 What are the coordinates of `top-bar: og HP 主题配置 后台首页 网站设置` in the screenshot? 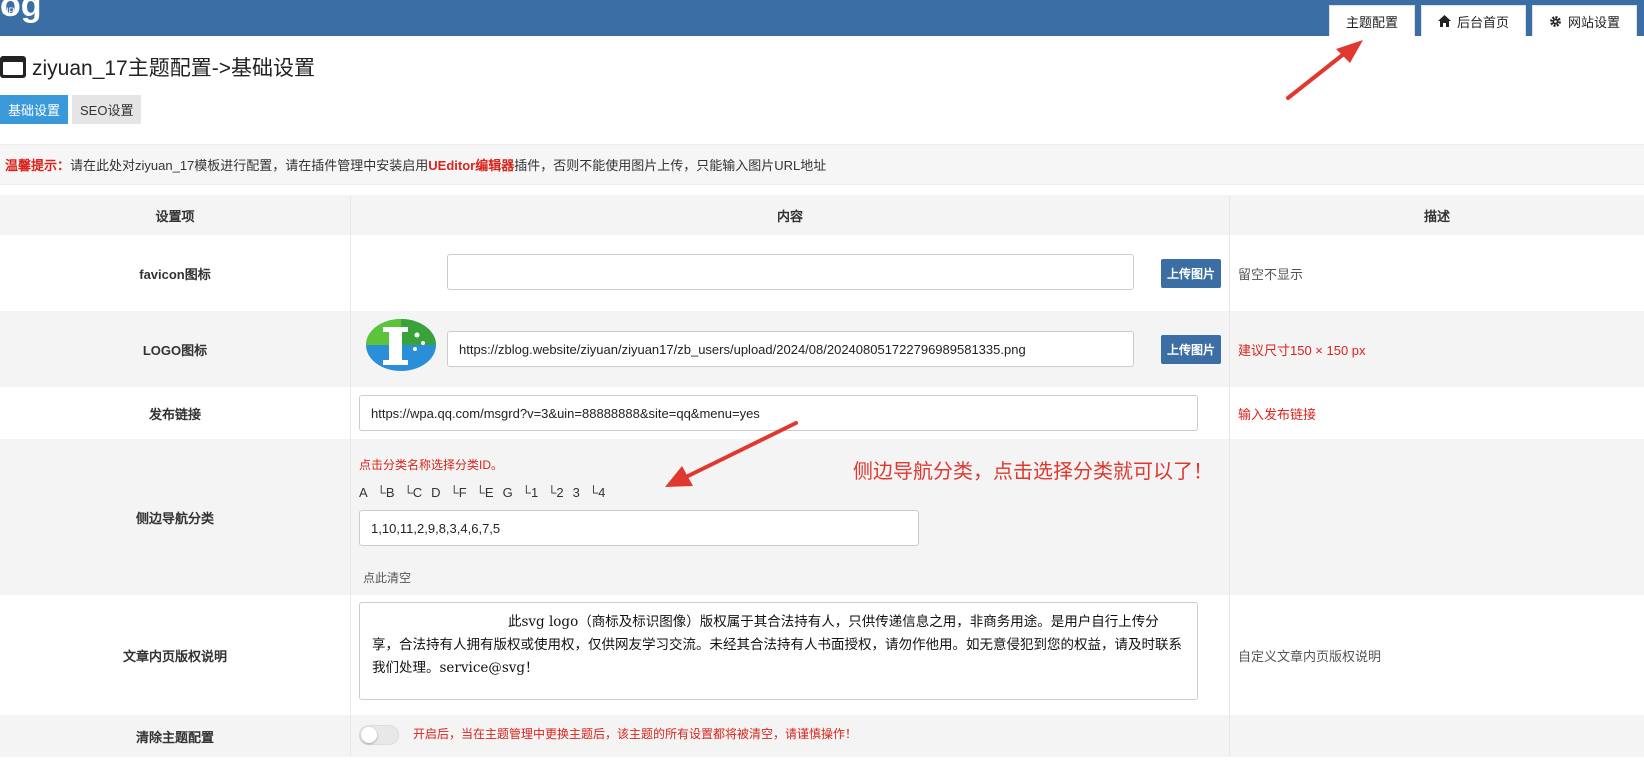 It's located at (822, 18).